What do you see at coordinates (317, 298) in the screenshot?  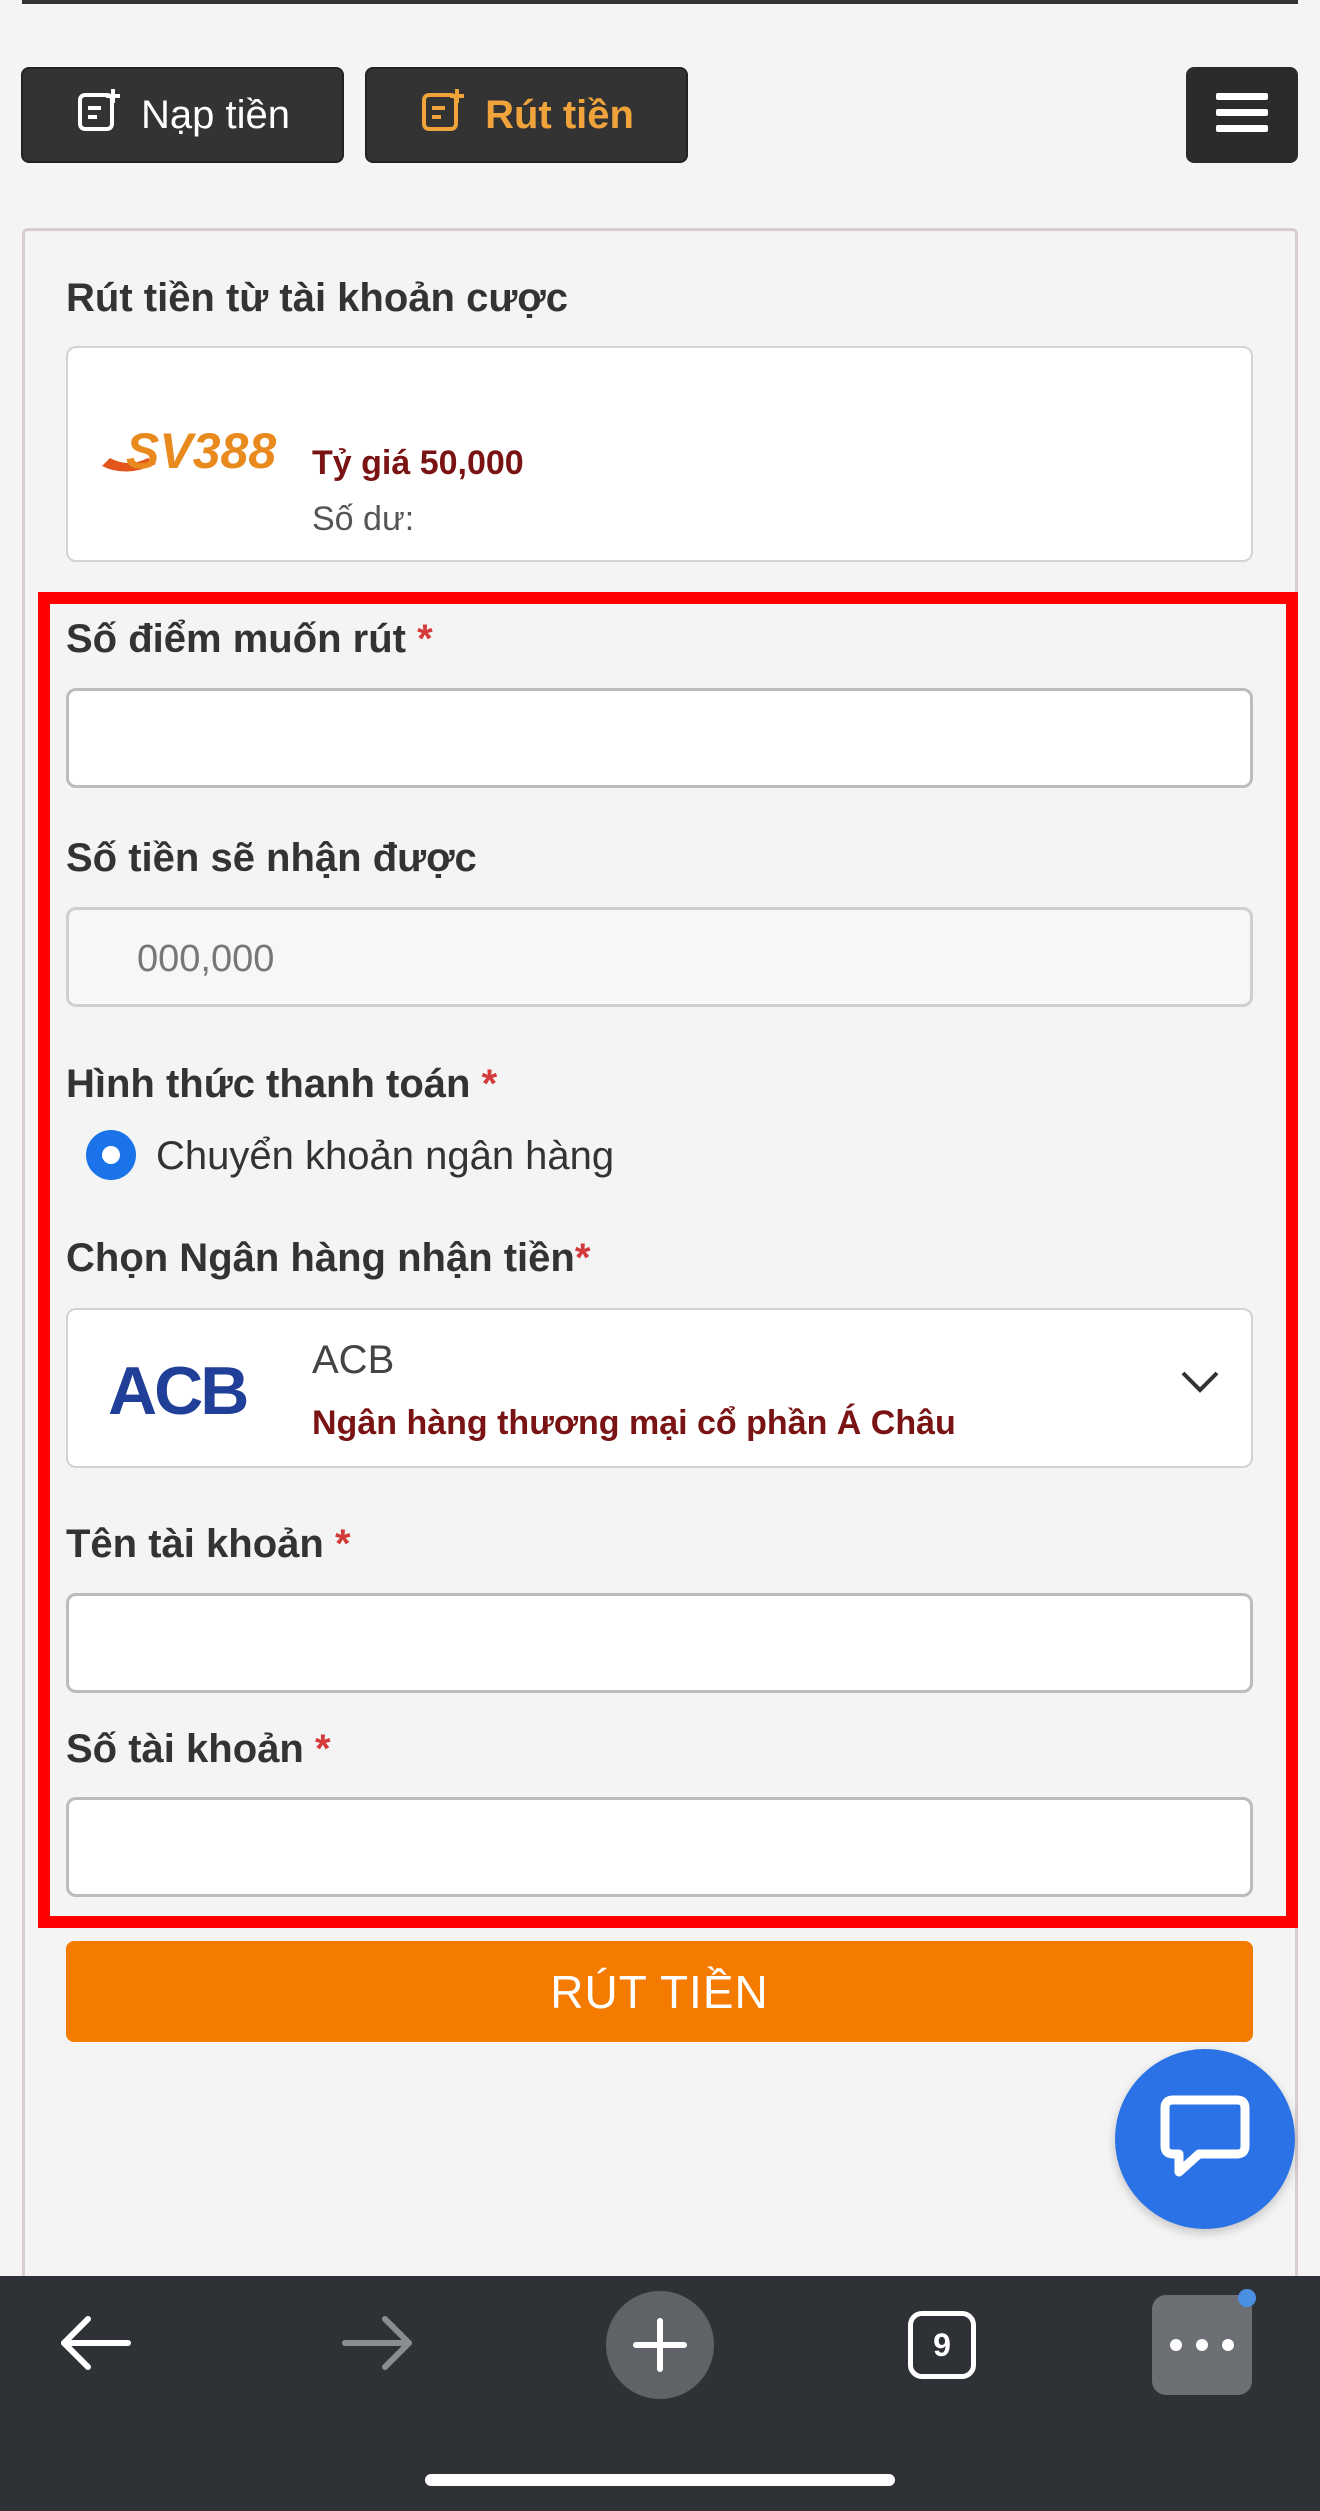 I see `card-title: Rút tiền từ tài khoản cược` at bounding box center [317, 298].